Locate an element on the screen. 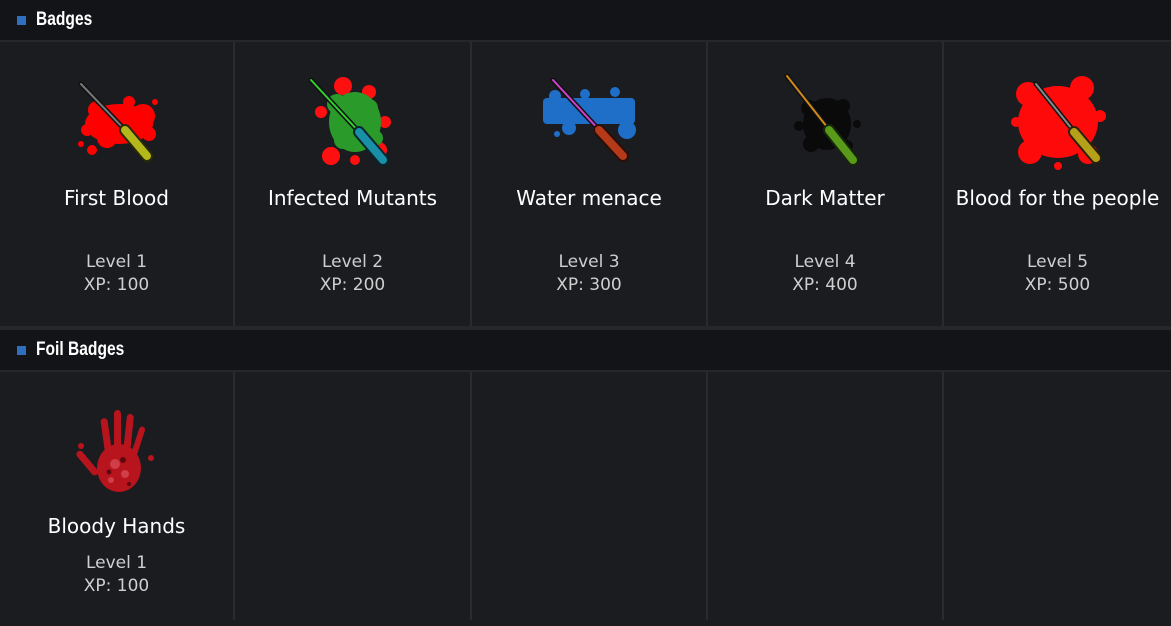 The width and height of the screenshot is (1171, 626). badge-name: Blood for the people is located at coordinates (1057, 198).